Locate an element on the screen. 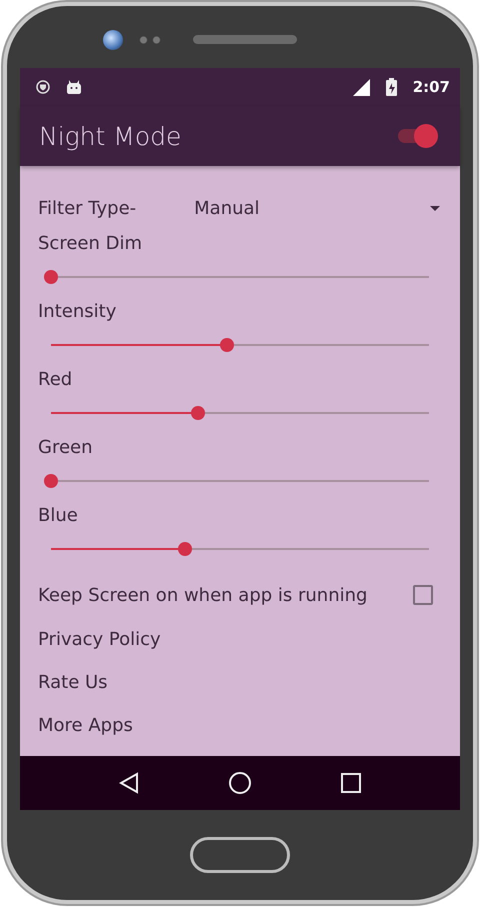 The width and height of the screenshot is (480, 907). caret-icon is located at coordinates (435, 208).